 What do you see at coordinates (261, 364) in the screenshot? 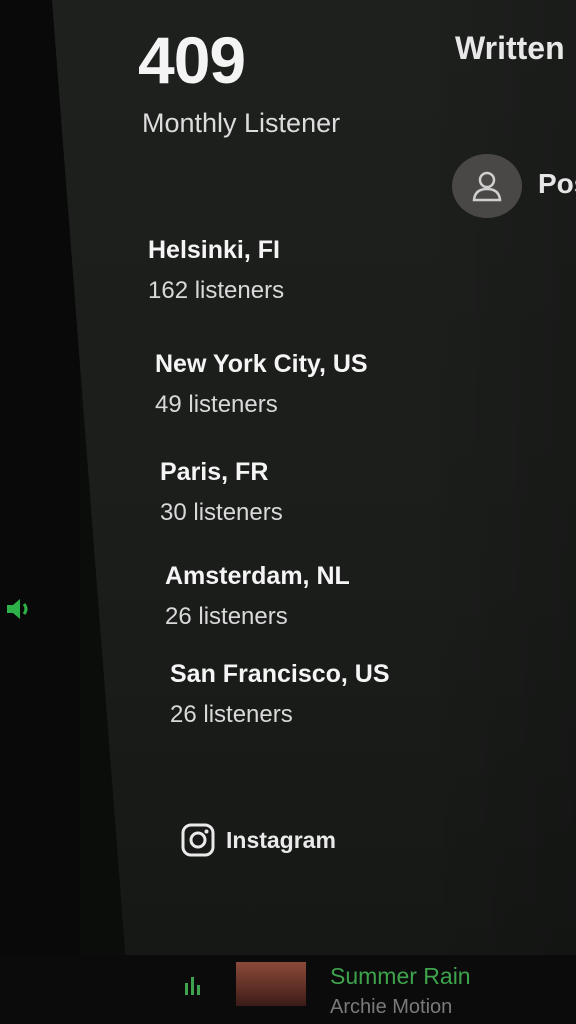
I see `city-name: New York City, US` at bounding box center [261, 364].